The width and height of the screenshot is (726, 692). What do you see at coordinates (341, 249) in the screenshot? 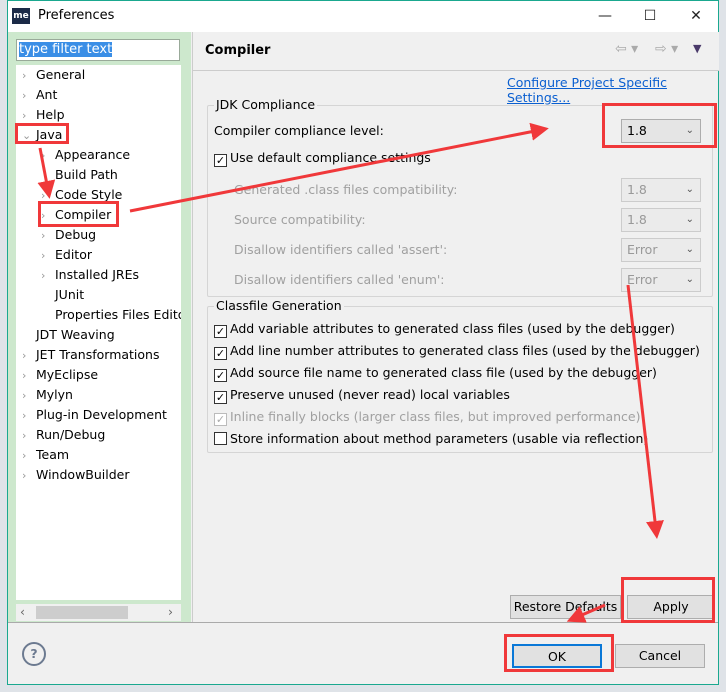
I see `compliance-option-label: Disallow identifiers called 'assert':` at bounding box center [341, 249].